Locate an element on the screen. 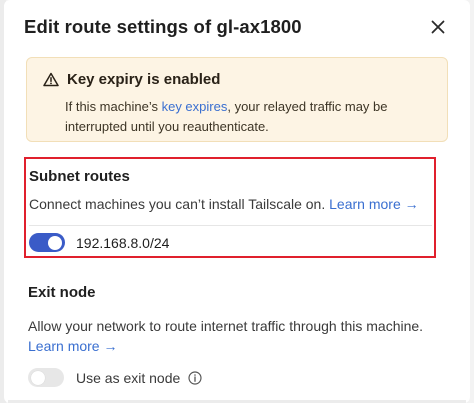 The width and height of the screenshot is (474, 403). route-row: 192.168.8.0/24 is located at coordinates (99, 242).